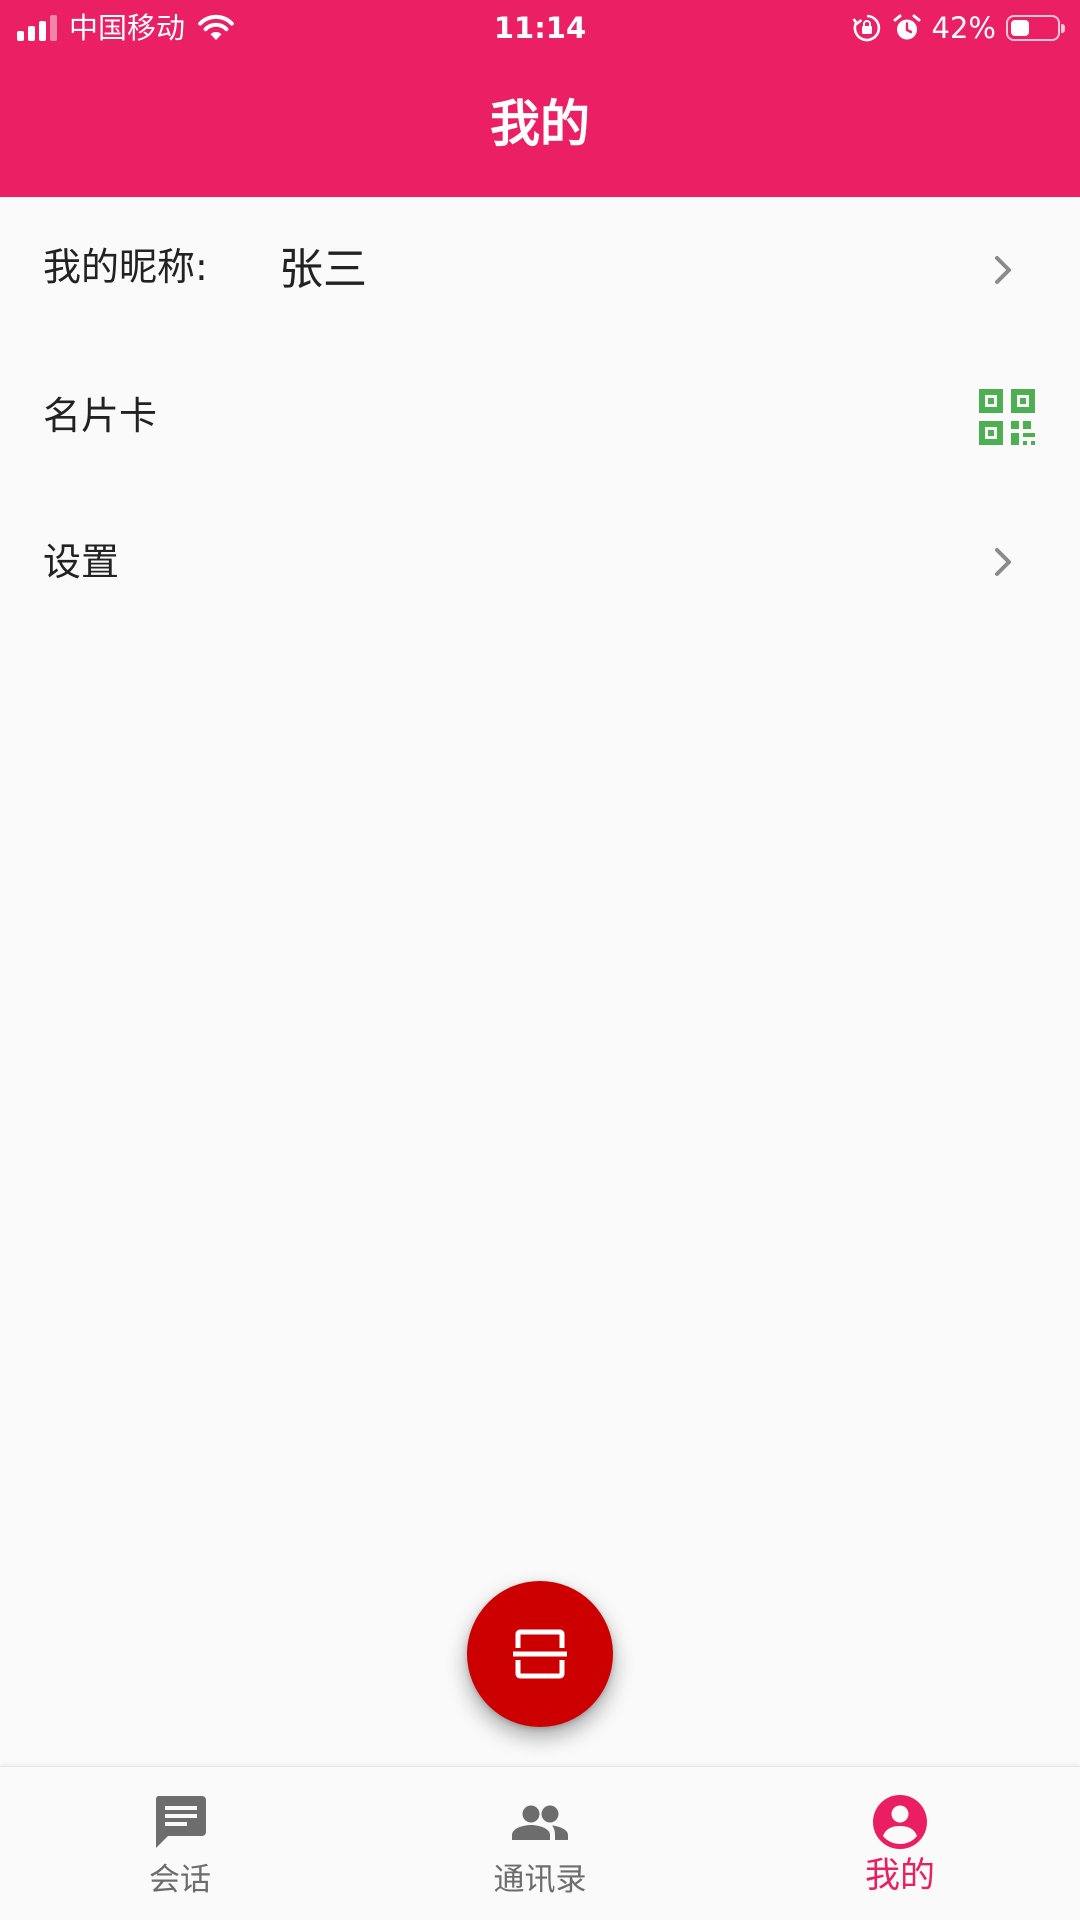 This screenshot has height=1920, width=1080. I want to click on bottom-navigation: 会话 通讯录 我的, so click(540, 1843).